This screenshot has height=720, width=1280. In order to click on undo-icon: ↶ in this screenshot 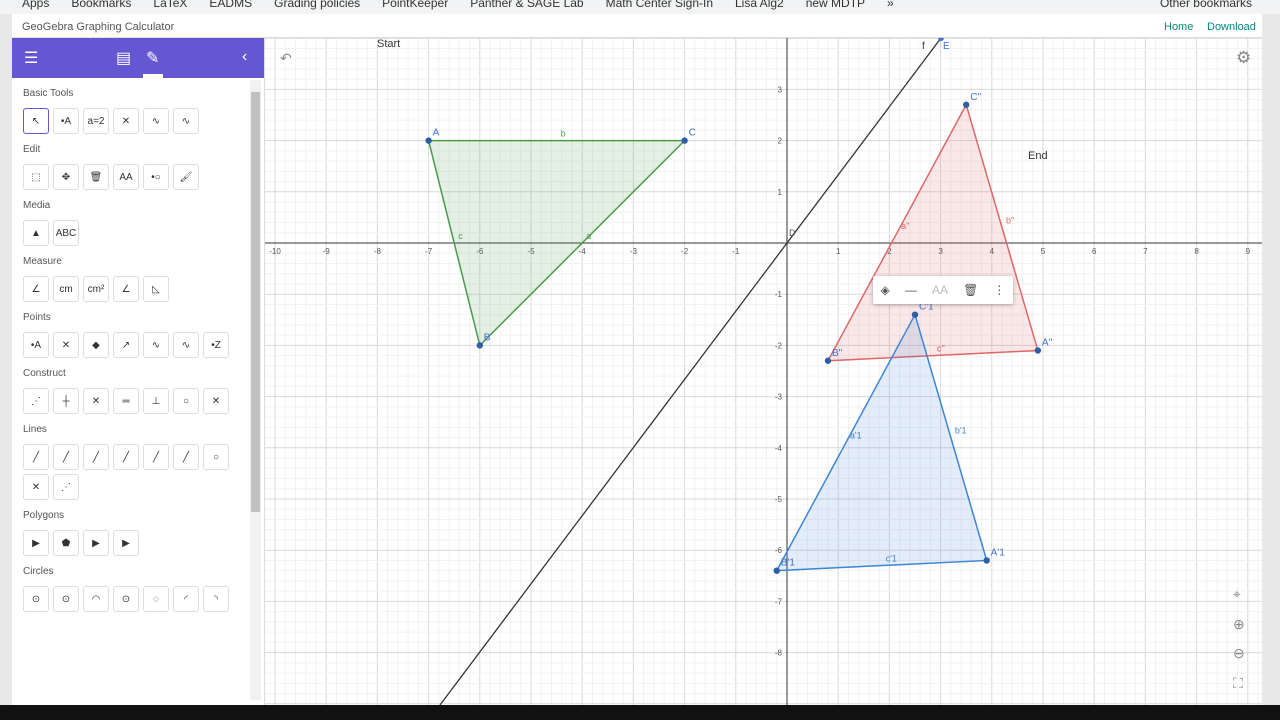, I will do `click(286, 58)`.